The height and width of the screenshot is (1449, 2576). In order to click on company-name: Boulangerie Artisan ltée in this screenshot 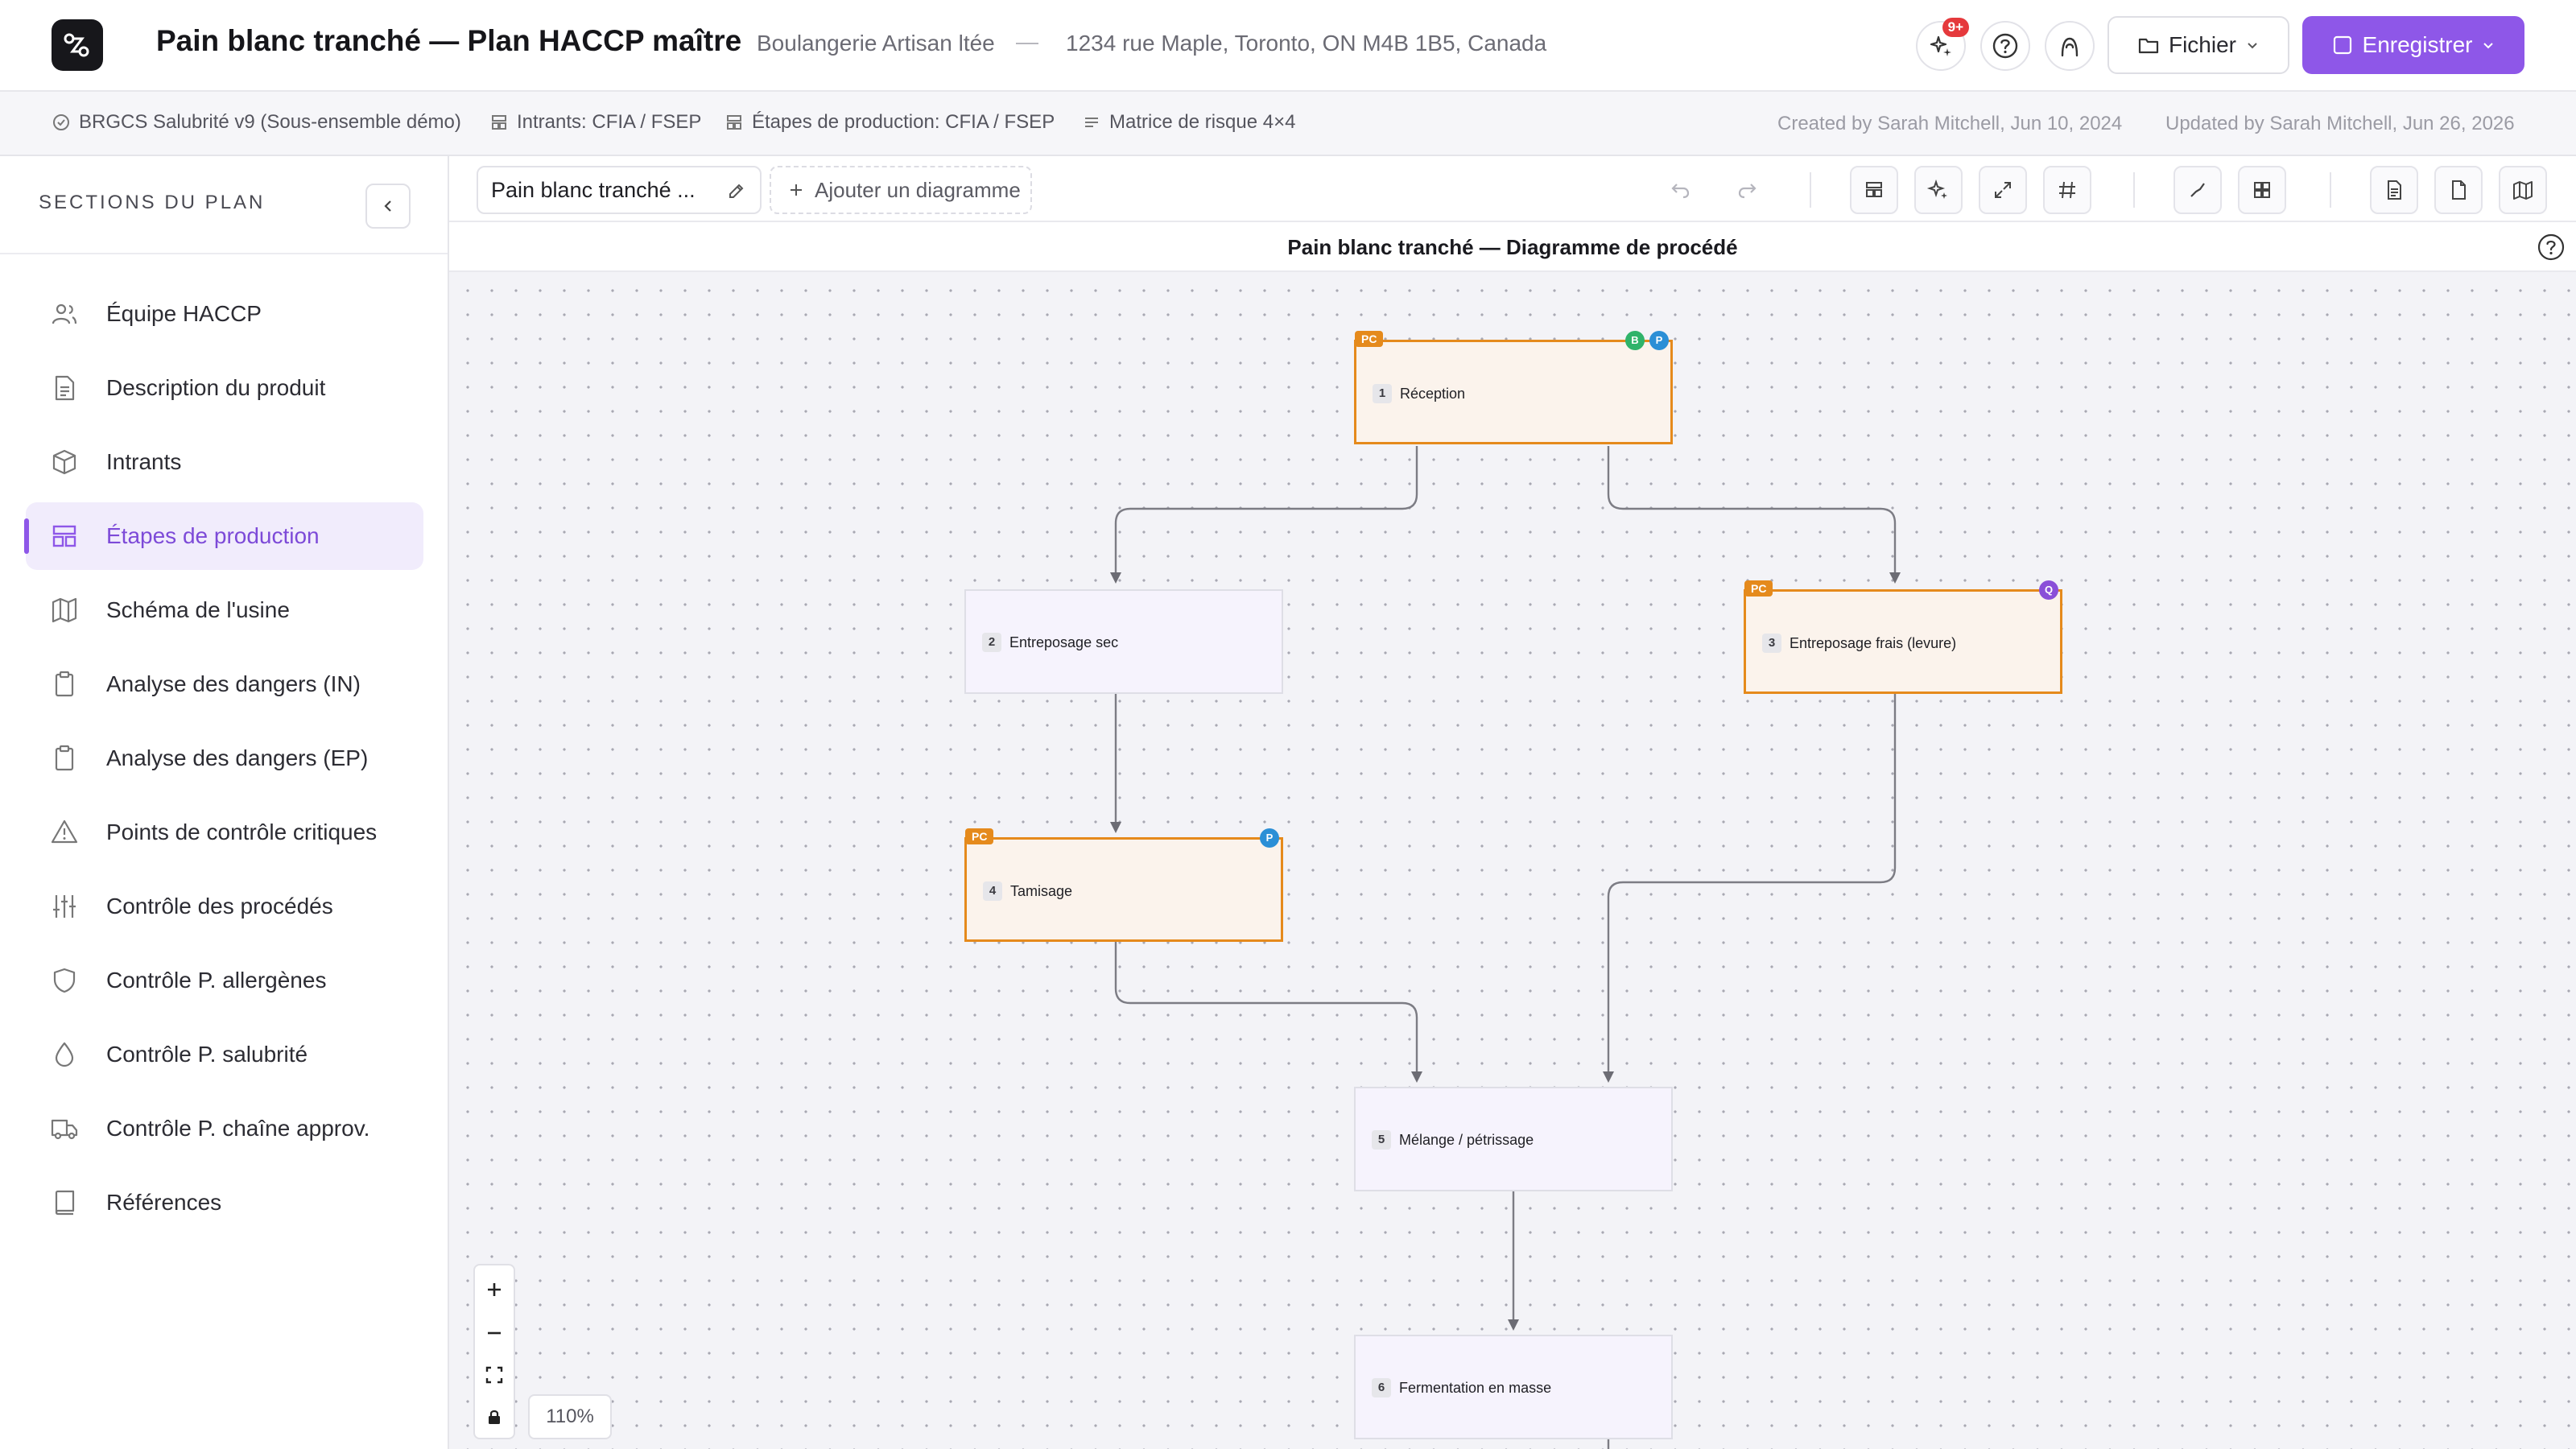, I will do `click(876, 43)`.